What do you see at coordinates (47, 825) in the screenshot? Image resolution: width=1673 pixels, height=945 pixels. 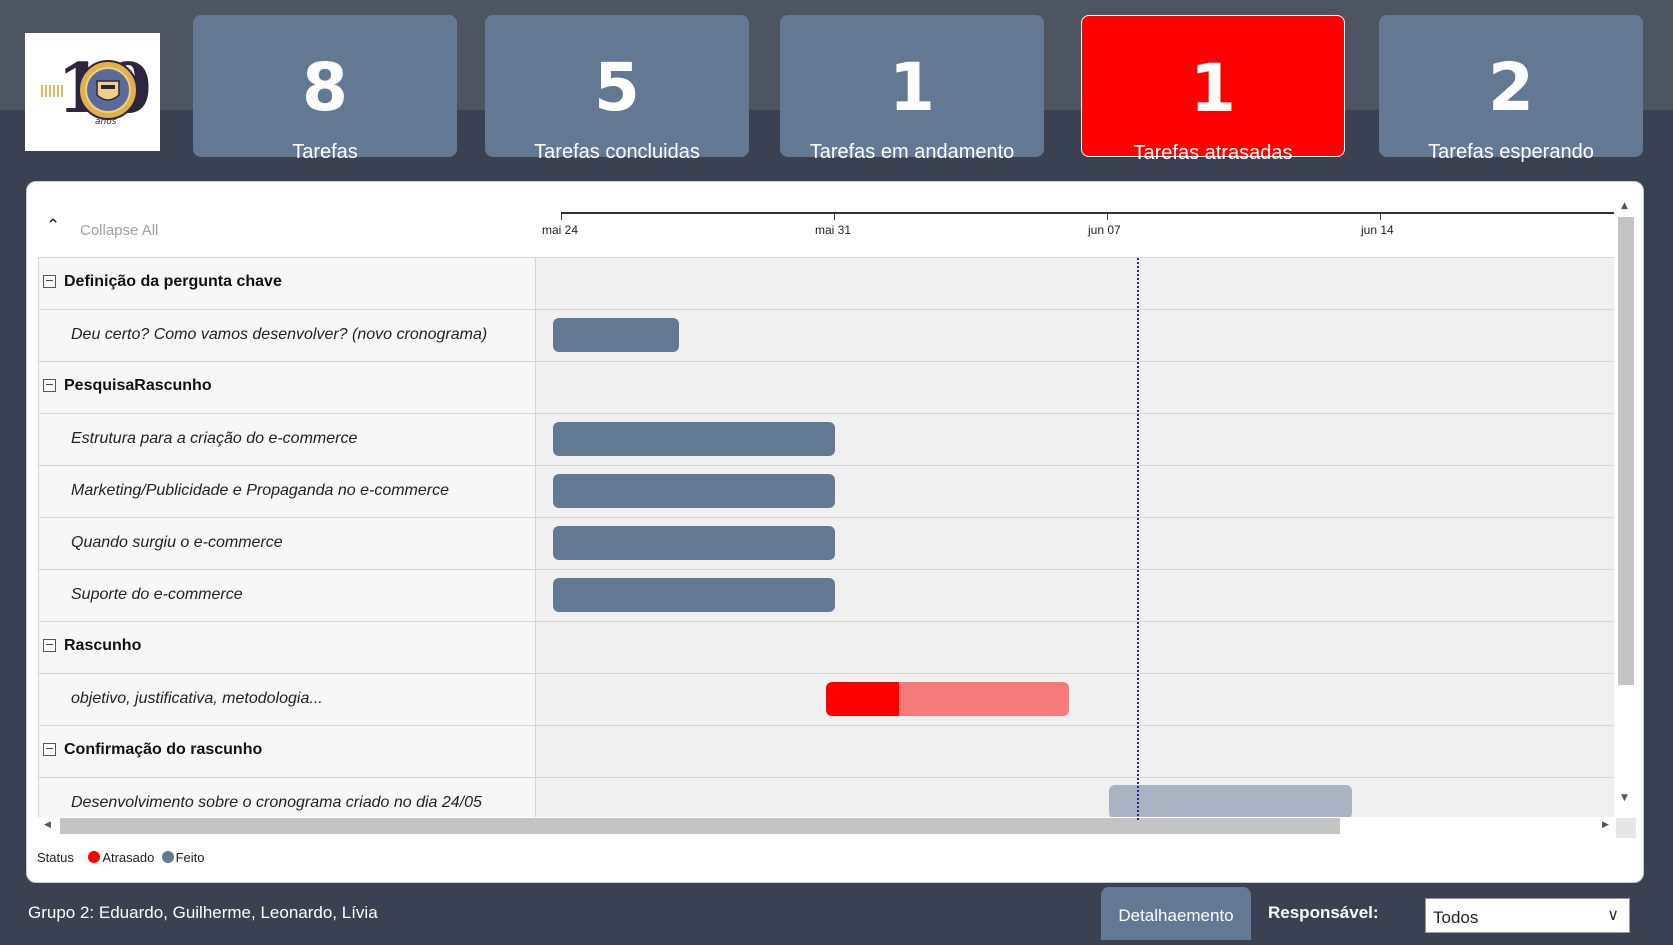 I see `scroll-left-icon: ◀` at bounding box center [47, 825].